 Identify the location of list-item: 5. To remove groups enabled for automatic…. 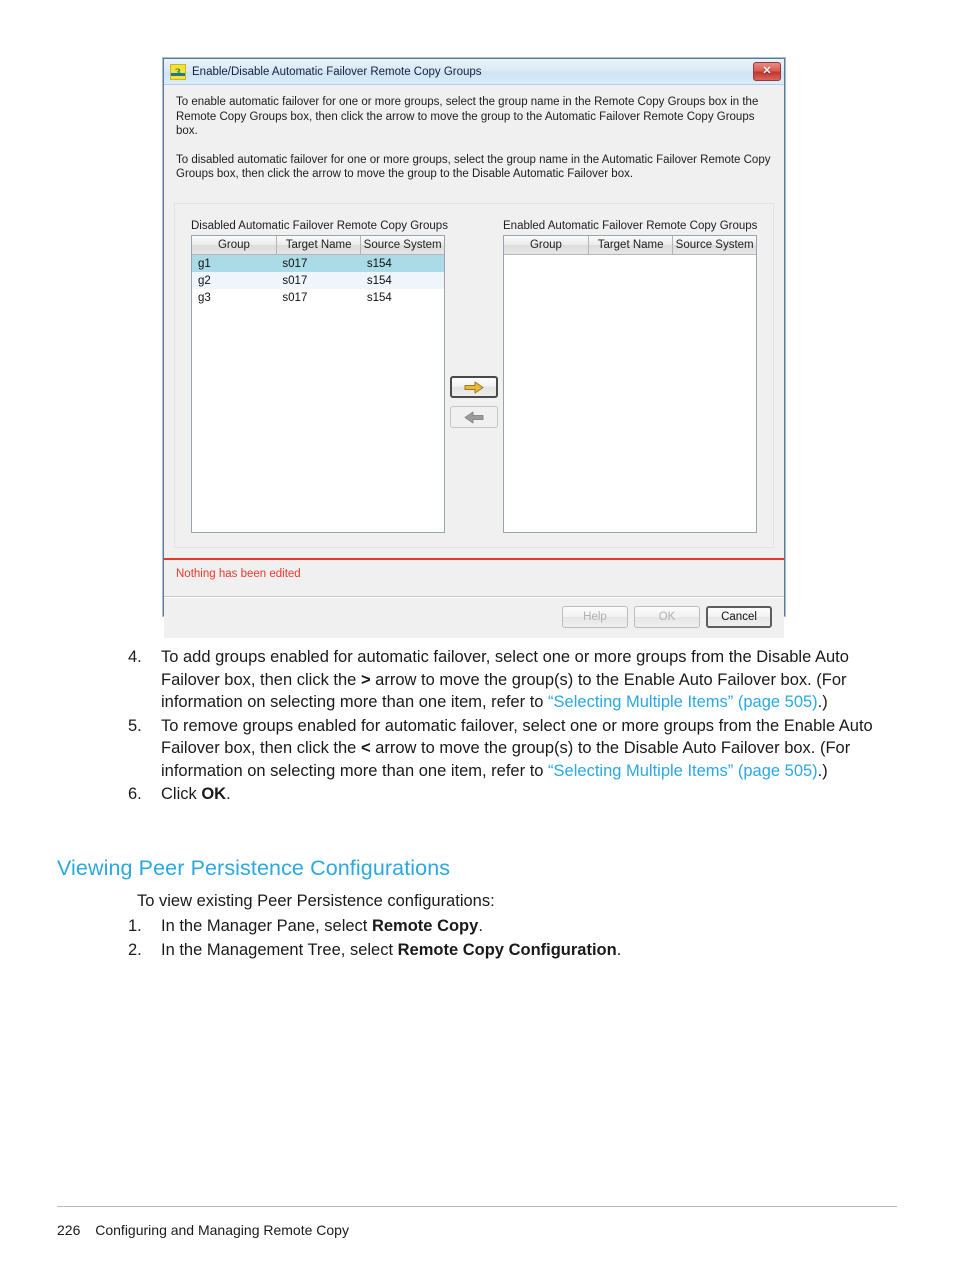
(506, 749).